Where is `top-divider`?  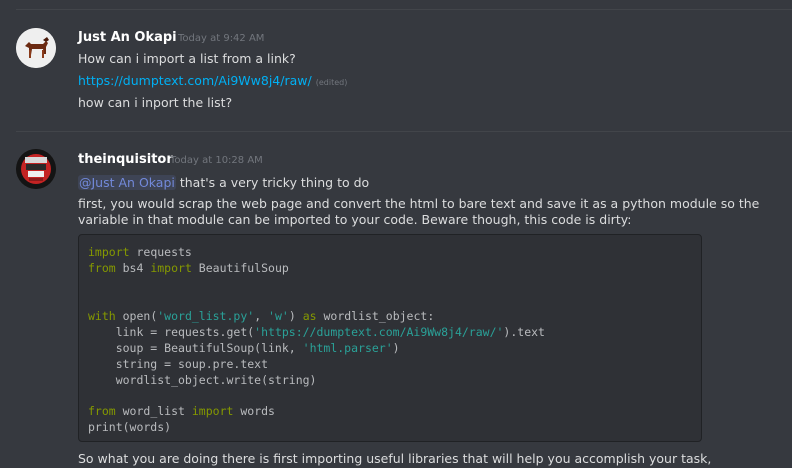
top-divider is located at coordinates (404, 9).